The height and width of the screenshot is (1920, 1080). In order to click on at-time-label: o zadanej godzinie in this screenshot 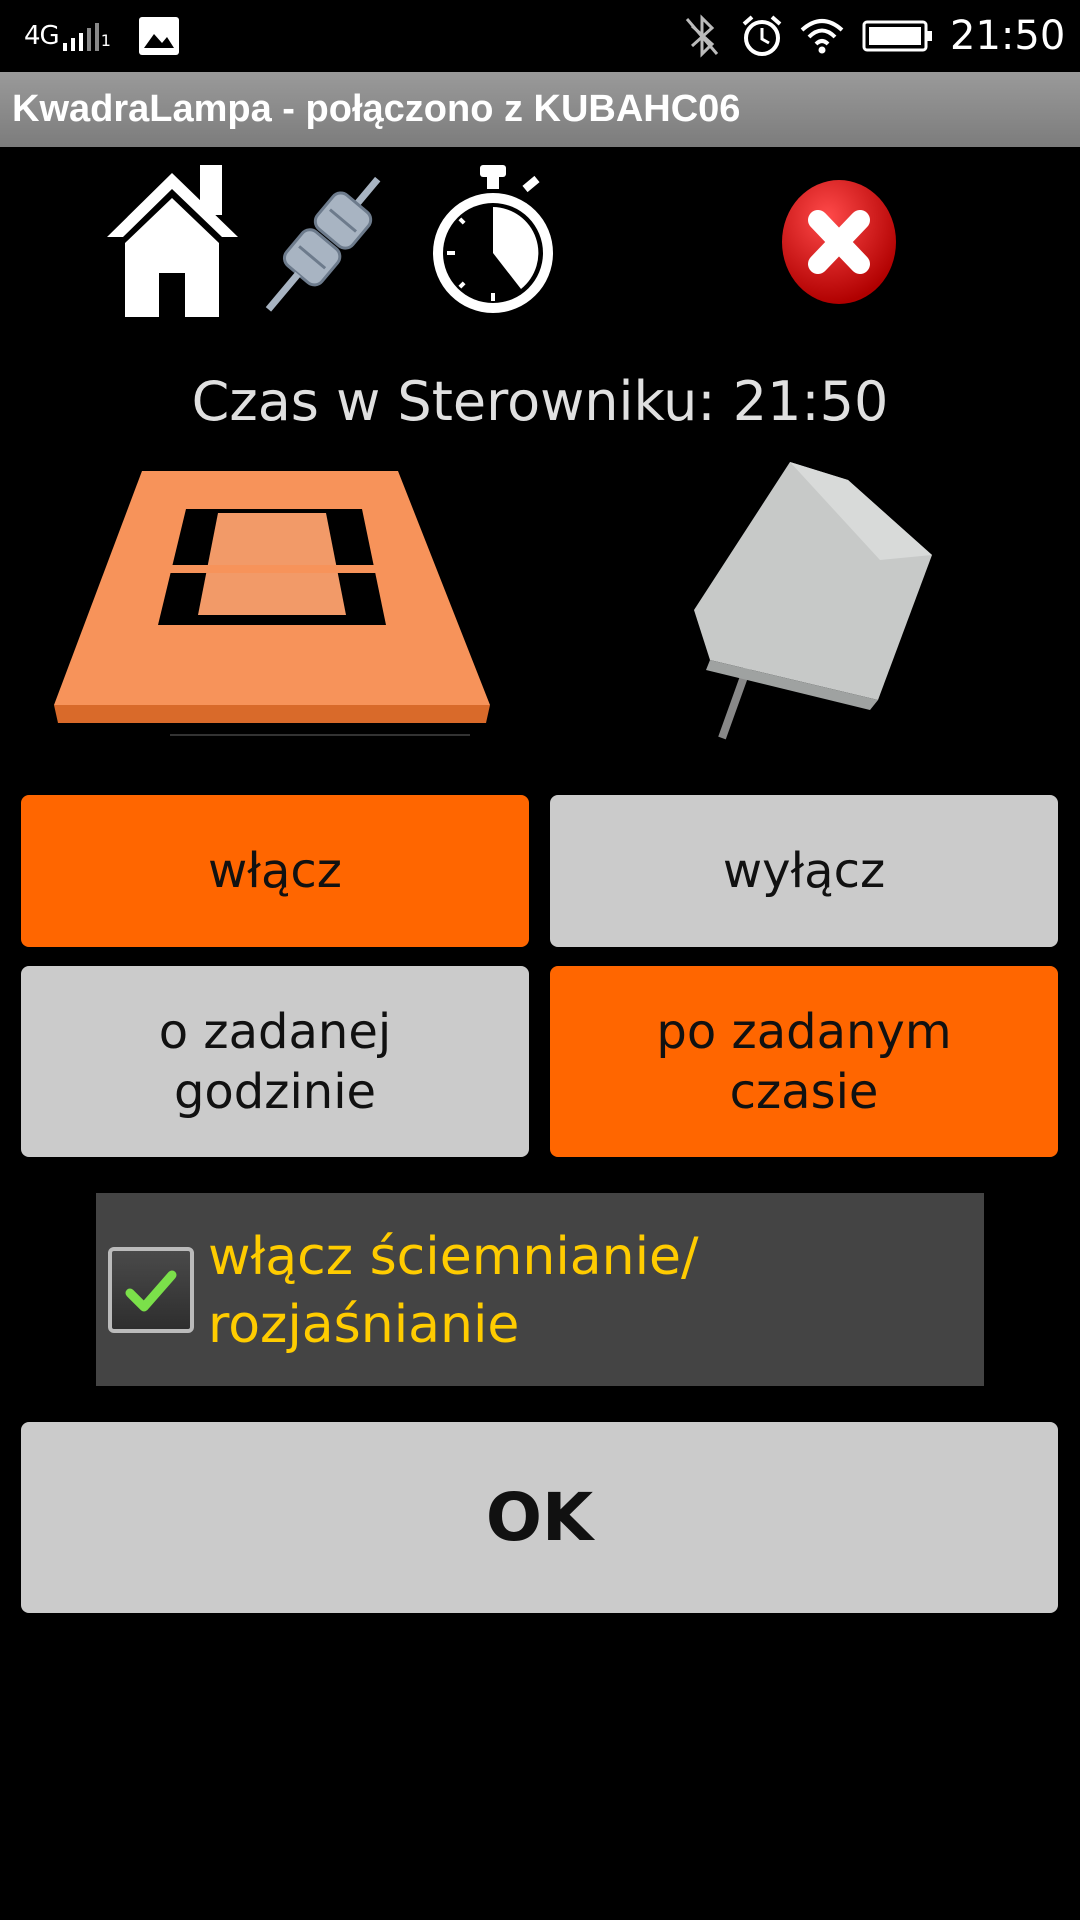, I will do `click(275, 1061)`.